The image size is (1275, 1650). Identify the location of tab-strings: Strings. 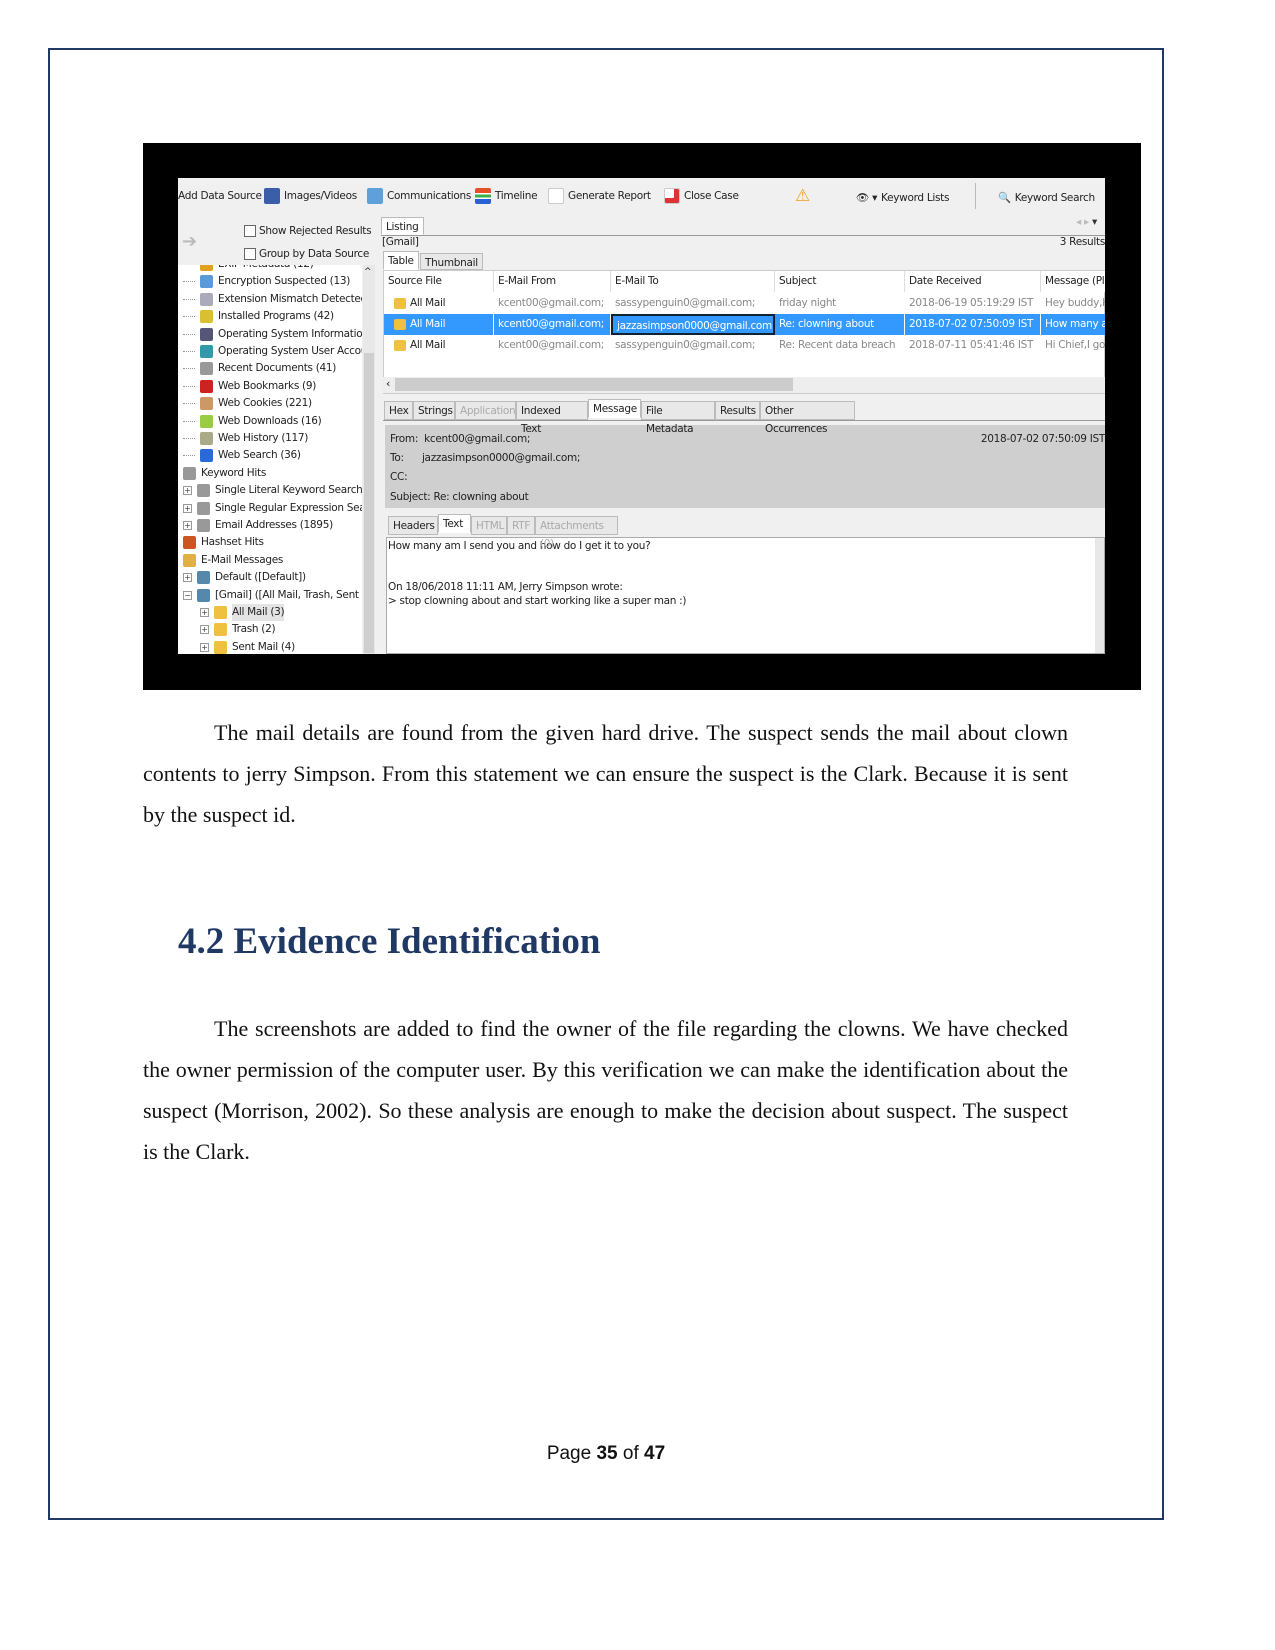
(434, 410).